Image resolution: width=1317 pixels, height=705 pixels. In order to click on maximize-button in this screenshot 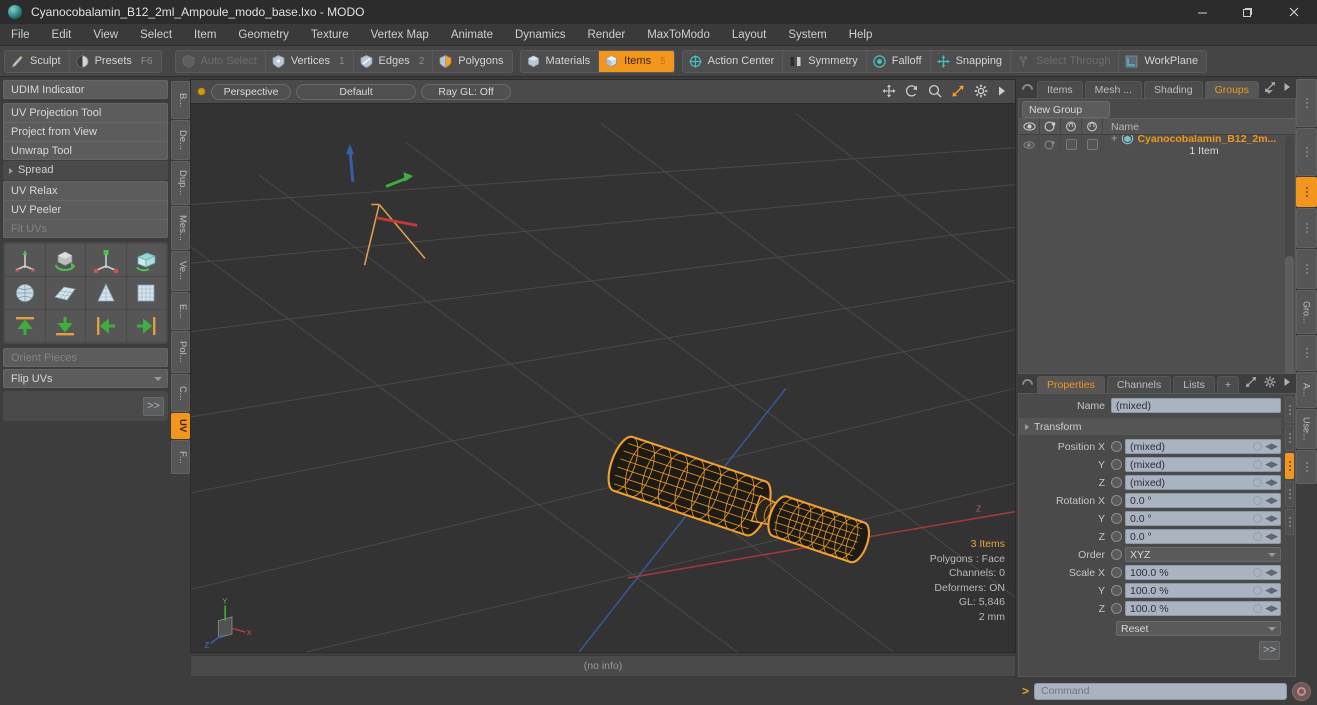, I will do `click(1247, 12)`.